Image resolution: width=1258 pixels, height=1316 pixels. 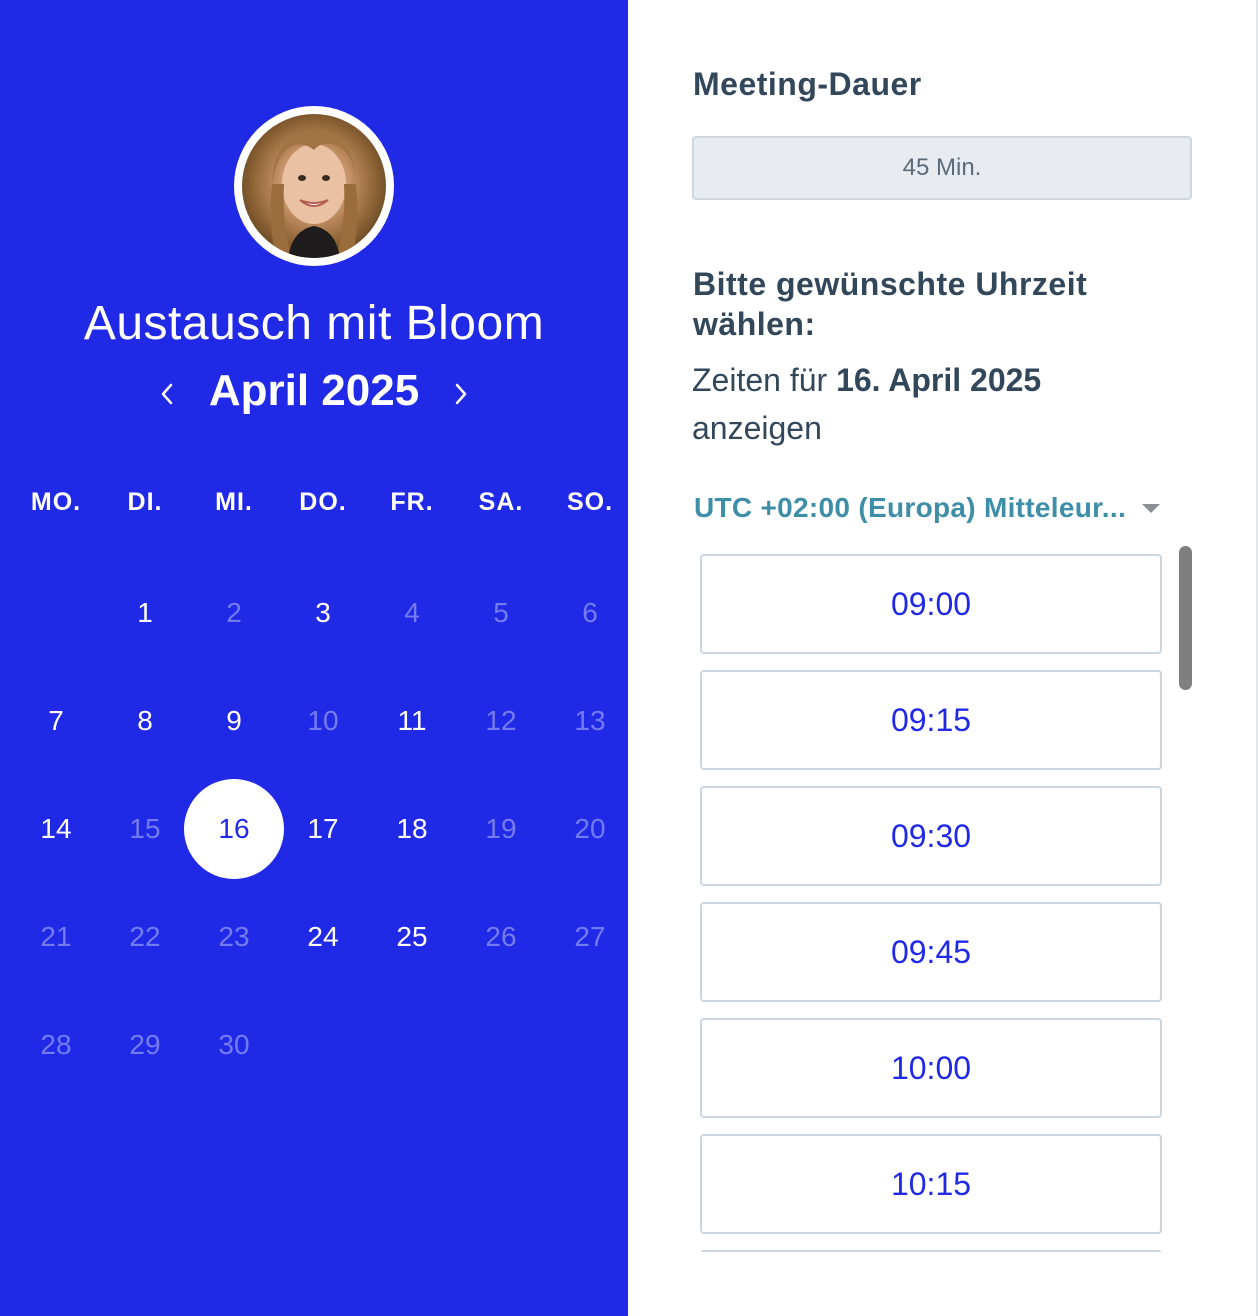 I want to click on weekday-label: SO., so click(x=590, y=502).